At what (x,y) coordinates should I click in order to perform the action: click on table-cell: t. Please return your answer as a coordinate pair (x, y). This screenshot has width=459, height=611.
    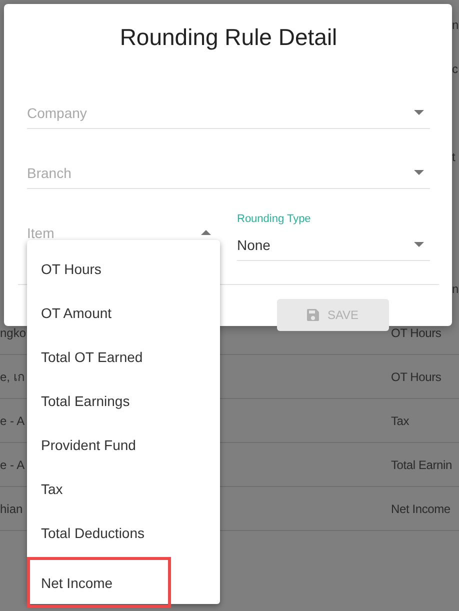
    Looking at the image, I should click on (454, 157).